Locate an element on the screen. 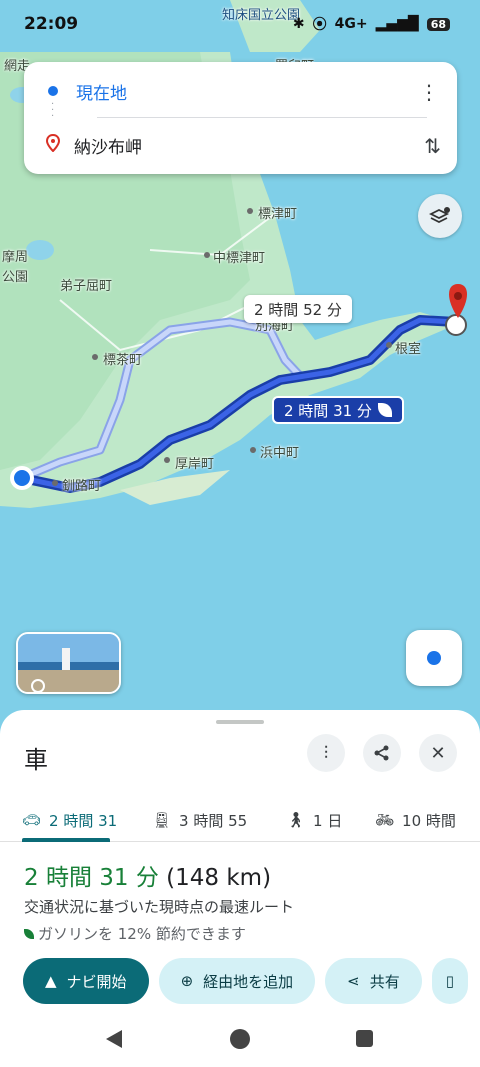 The height and width of the screenshot is (1067, 480). sliders-icon: ⫶ is located at coordinates (326, 753).